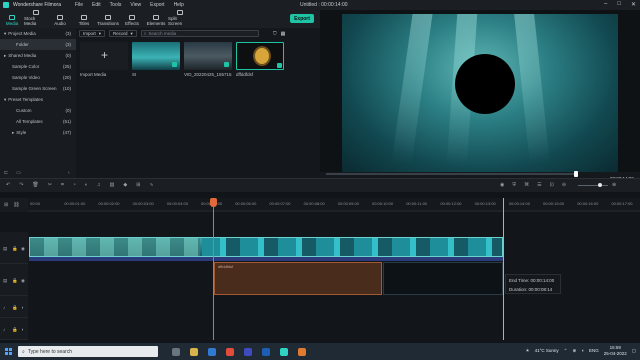  What do you see at coordinates (614, 185) in the screenshot?
I see `zoom-in-icon: ⊕` at bounding box center [614, 185].